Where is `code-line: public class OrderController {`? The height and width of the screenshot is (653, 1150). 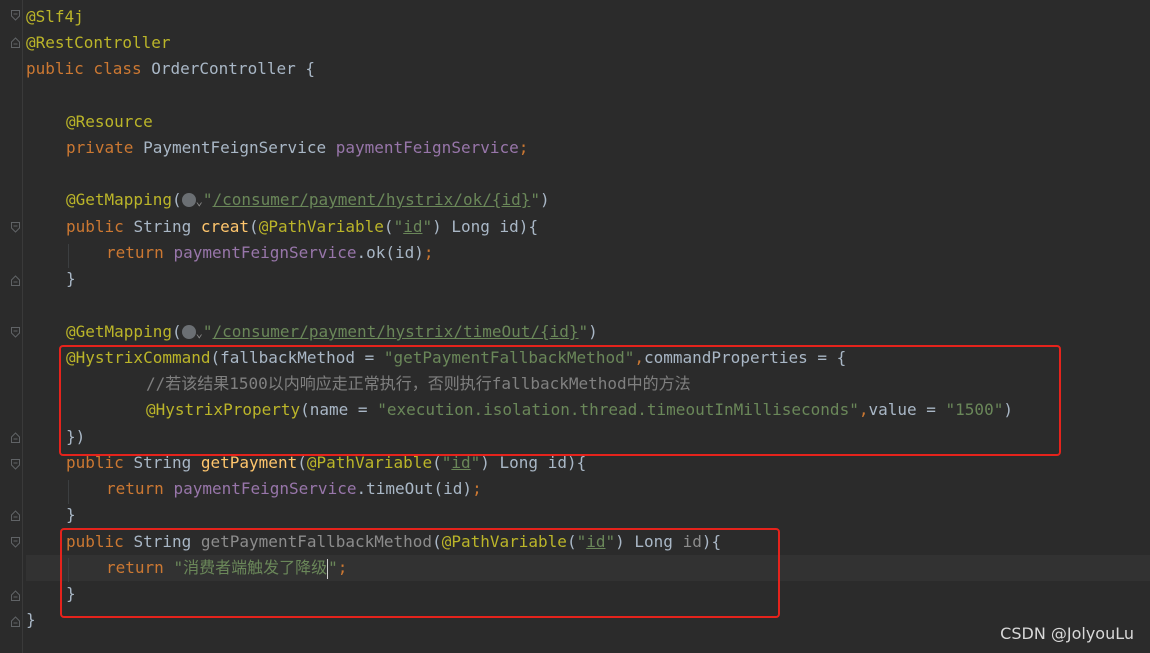
code-line: public class OrderController { is located at coordinates (170, 68).